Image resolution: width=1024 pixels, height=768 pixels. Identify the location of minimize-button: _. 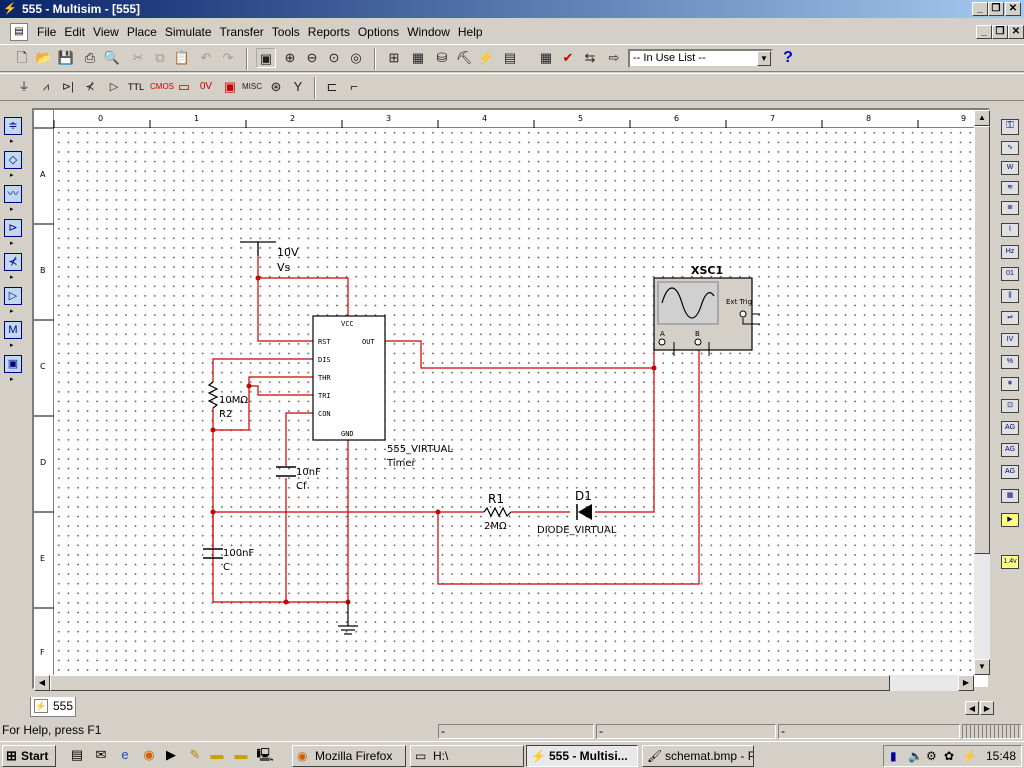
(980, 9).